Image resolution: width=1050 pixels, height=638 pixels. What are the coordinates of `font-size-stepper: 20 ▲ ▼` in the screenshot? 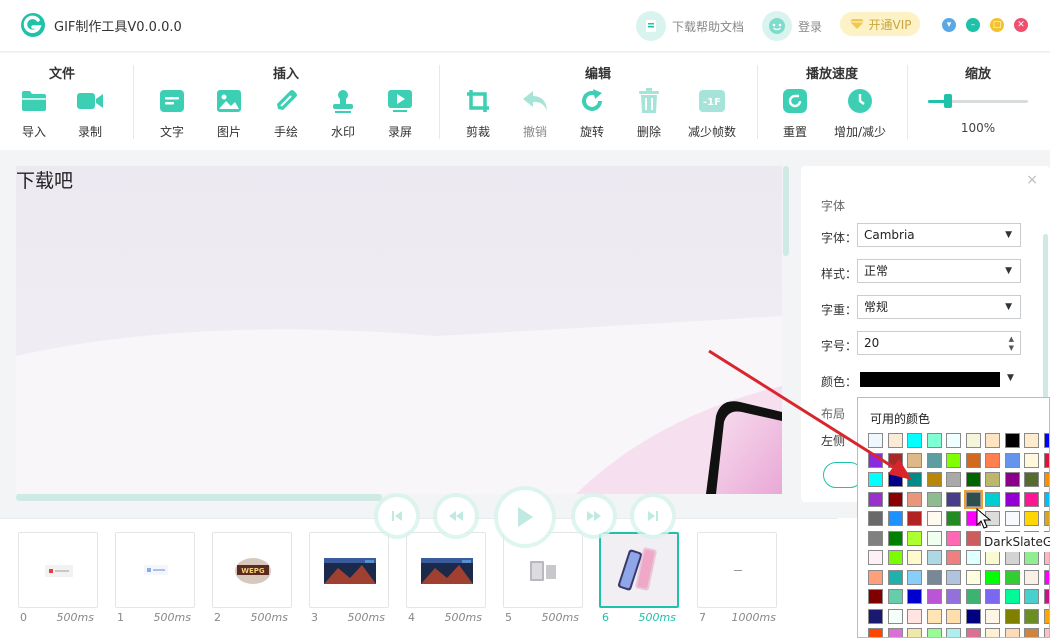 It's located at (939, 343).